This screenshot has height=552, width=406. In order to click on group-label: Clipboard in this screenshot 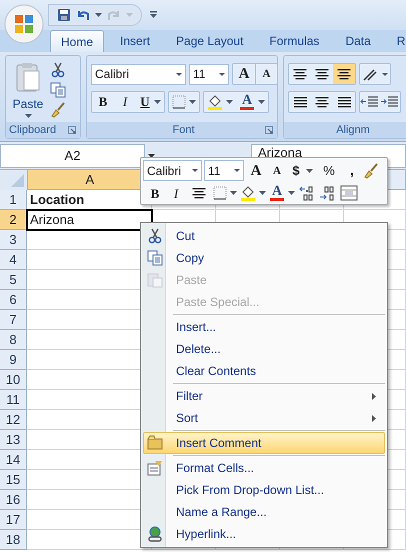, I will do `click(32, 130)`.